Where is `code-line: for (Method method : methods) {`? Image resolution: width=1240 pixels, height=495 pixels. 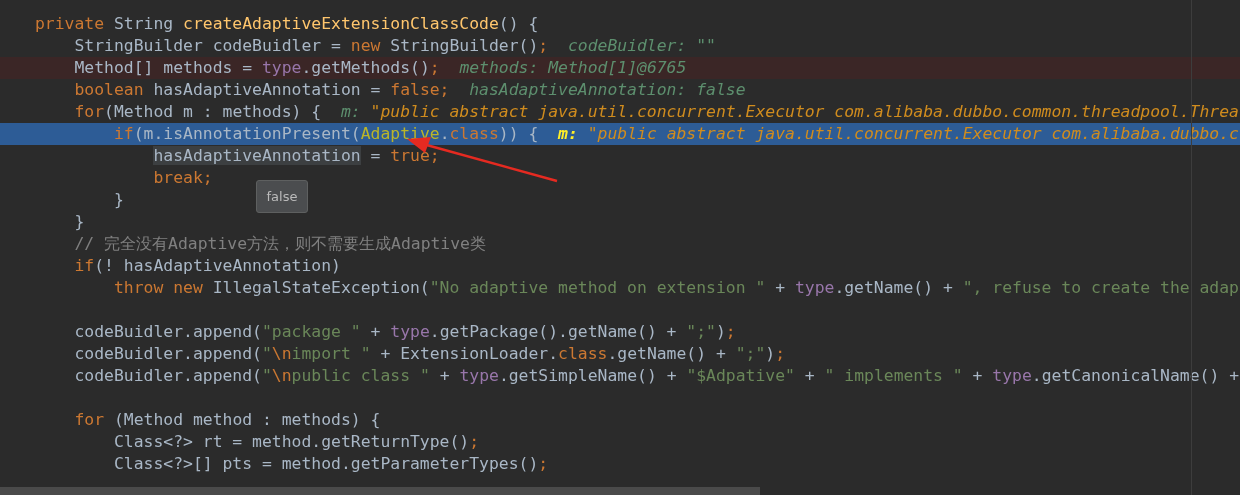 code-line: for (Method method : methods) { is located at coordinates (227, 420).